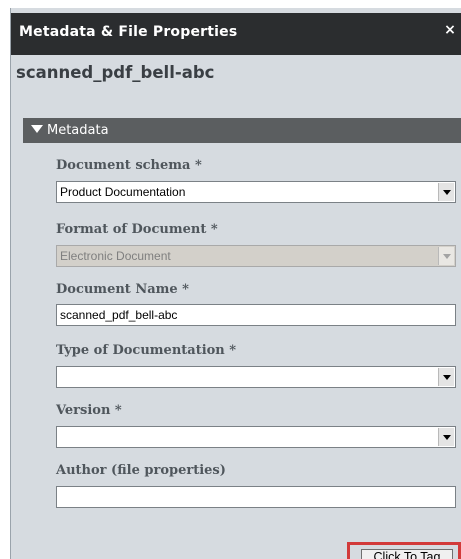  I want to click on close-icon: ×, so click(450, 30).